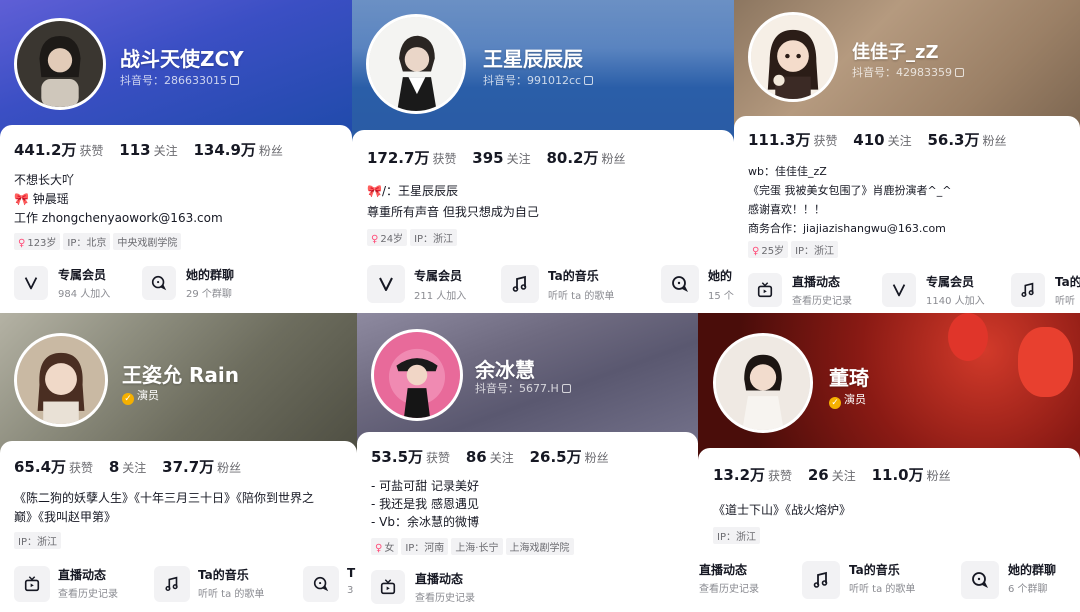  What do you see at coordinates (847, 228) in the screenshot?
I see `bio-line: 商务合作：jiajiazishangwu@163.com` at bounding box center [847, 228].